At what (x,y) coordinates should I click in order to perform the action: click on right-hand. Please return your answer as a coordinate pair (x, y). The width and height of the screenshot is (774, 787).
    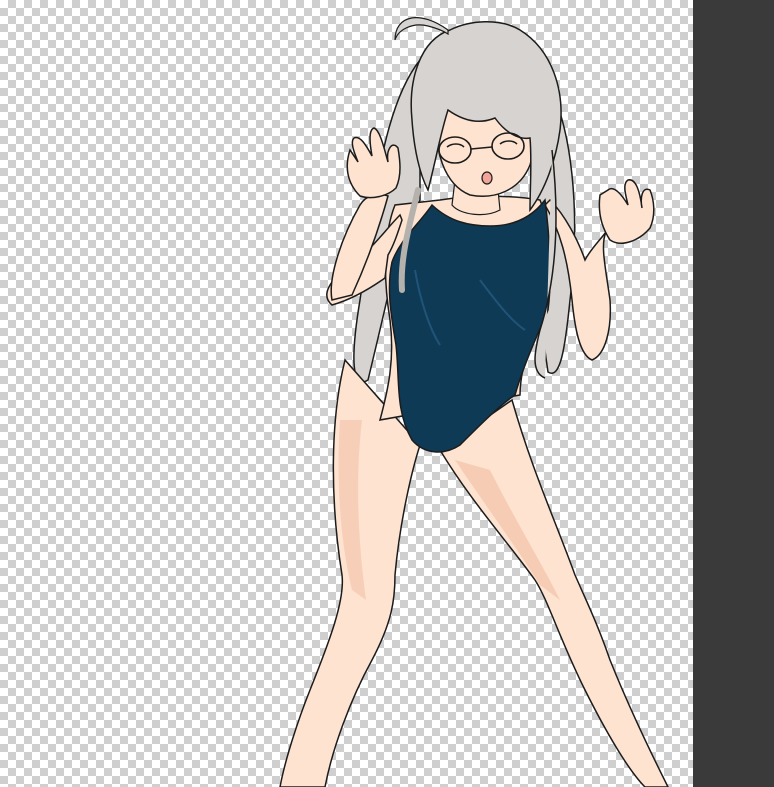
    Looking at the image, I should click on (626, 211).